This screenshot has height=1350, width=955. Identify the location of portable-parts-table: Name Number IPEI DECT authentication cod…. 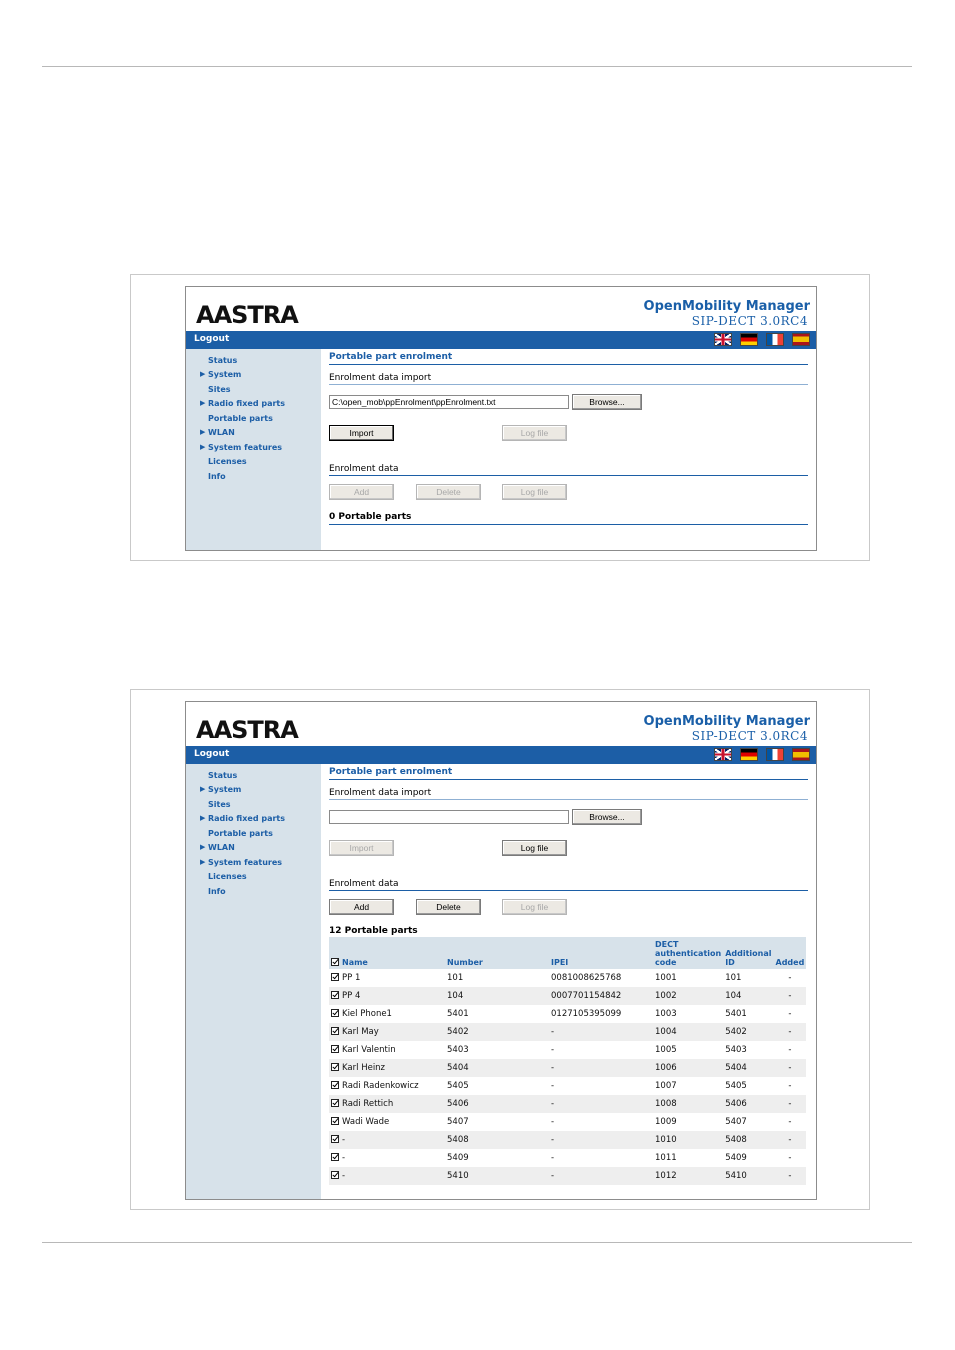
(568, 1061).